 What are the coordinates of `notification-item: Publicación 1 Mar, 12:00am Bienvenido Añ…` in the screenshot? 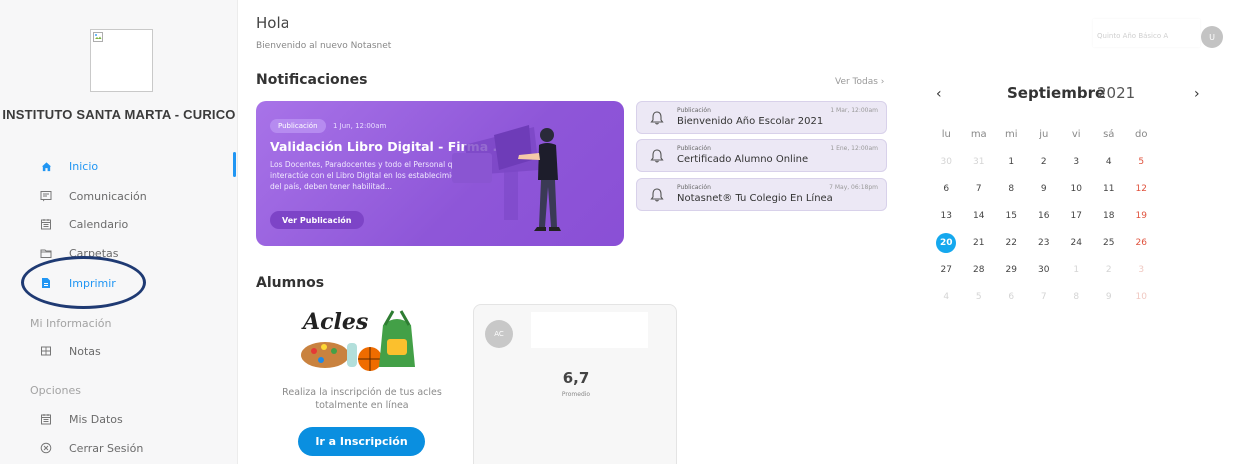 It's located at (761, 117).